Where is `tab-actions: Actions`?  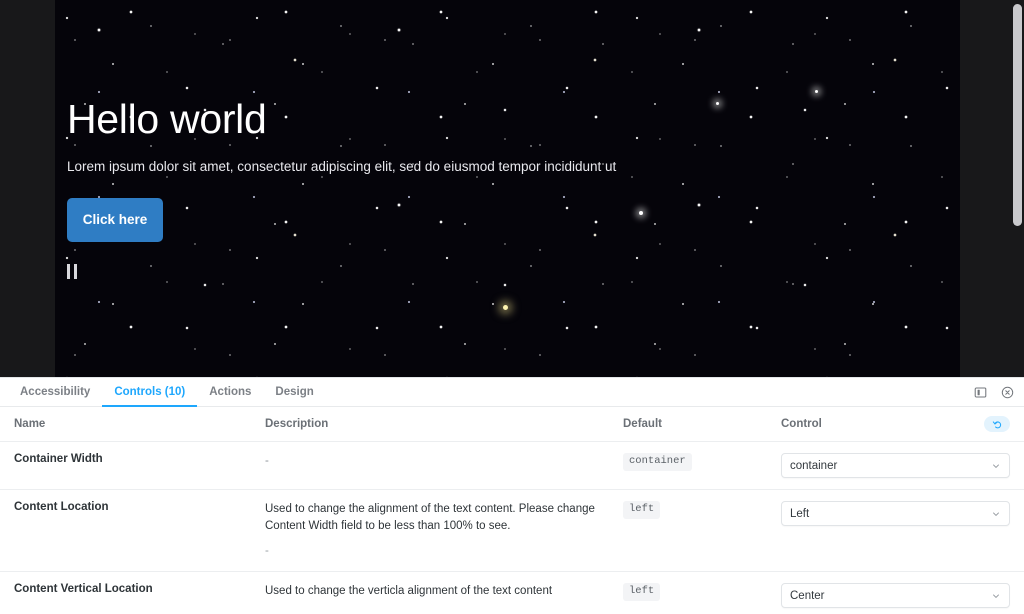 tab-actions: Actions is located at coordinates (230, 392).